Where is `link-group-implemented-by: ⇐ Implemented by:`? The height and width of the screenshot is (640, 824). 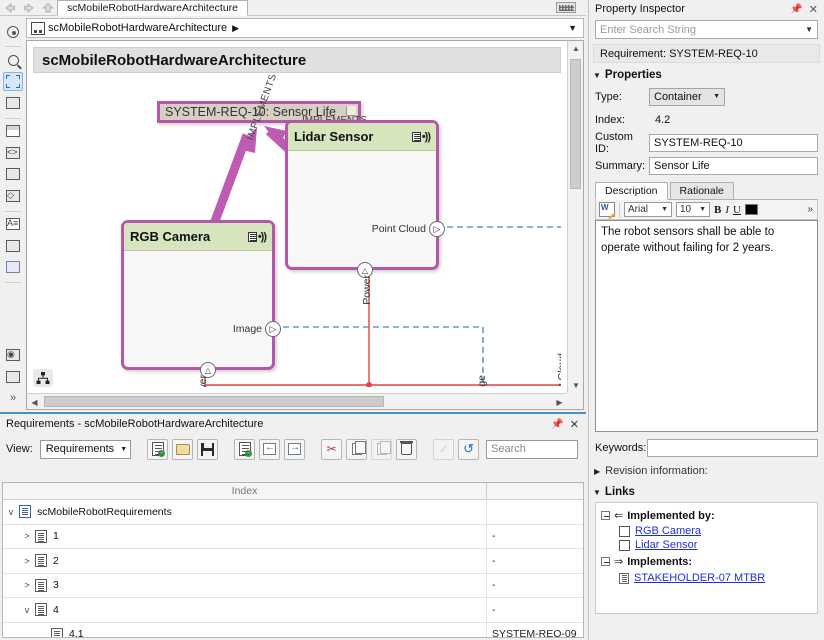 link-group-implemented-by: ⇐ Implemented by: is located at coordinates (706, 515).